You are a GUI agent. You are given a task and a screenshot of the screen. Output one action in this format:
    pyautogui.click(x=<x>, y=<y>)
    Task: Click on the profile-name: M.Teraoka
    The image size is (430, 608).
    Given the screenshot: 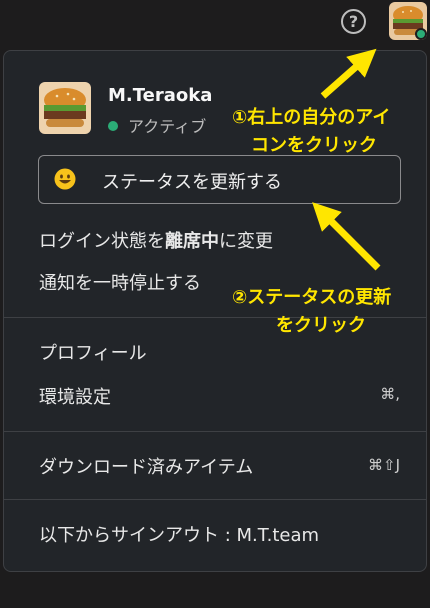 What is the action you would take?
    pyautogui.click(x=160, y=95)
    